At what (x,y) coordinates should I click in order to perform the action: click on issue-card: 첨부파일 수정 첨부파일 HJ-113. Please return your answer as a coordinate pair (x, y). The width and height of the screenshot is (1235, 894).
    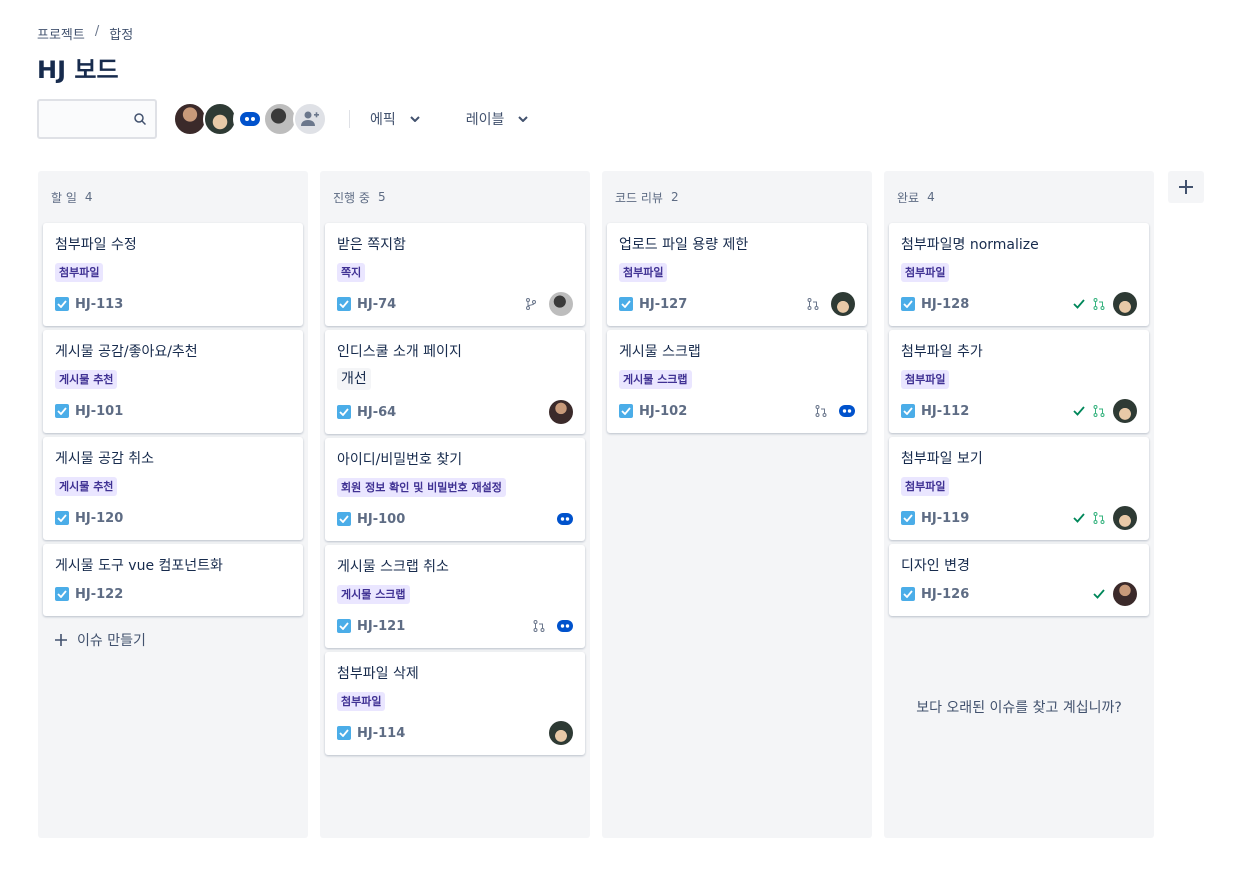
    Looking at the image, I should click on (173, 274).